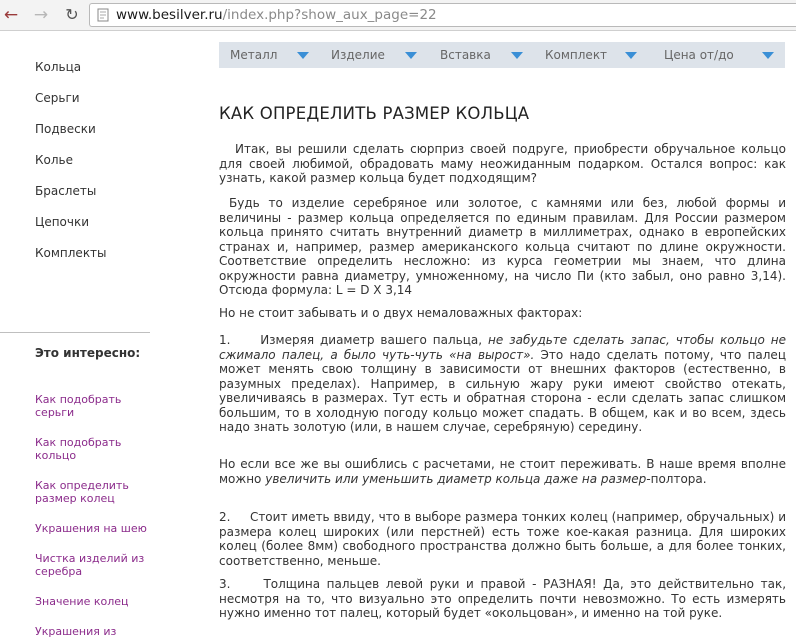 The height and width of the screenshot is (642, 796). I want to click on filter-insert: Вставка, so click(465, 55).